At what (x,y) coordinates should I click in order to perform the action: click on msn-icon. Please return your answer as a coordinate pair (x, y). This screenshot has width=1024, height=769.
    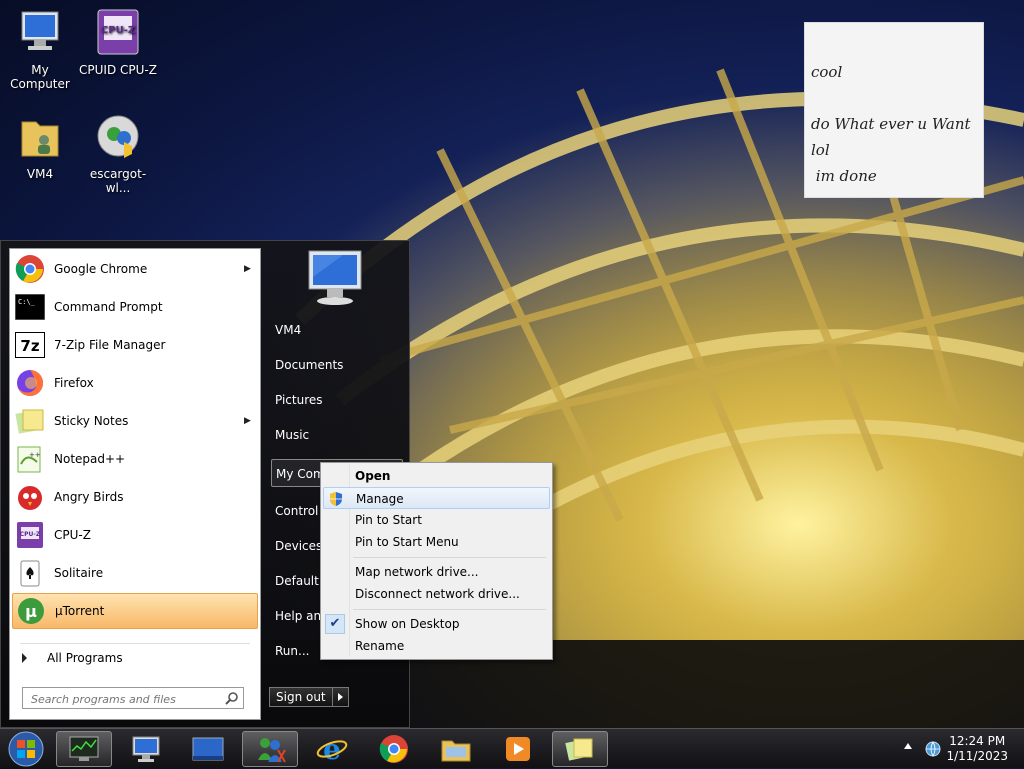
    Looking at the image, I should click on (118, 136).